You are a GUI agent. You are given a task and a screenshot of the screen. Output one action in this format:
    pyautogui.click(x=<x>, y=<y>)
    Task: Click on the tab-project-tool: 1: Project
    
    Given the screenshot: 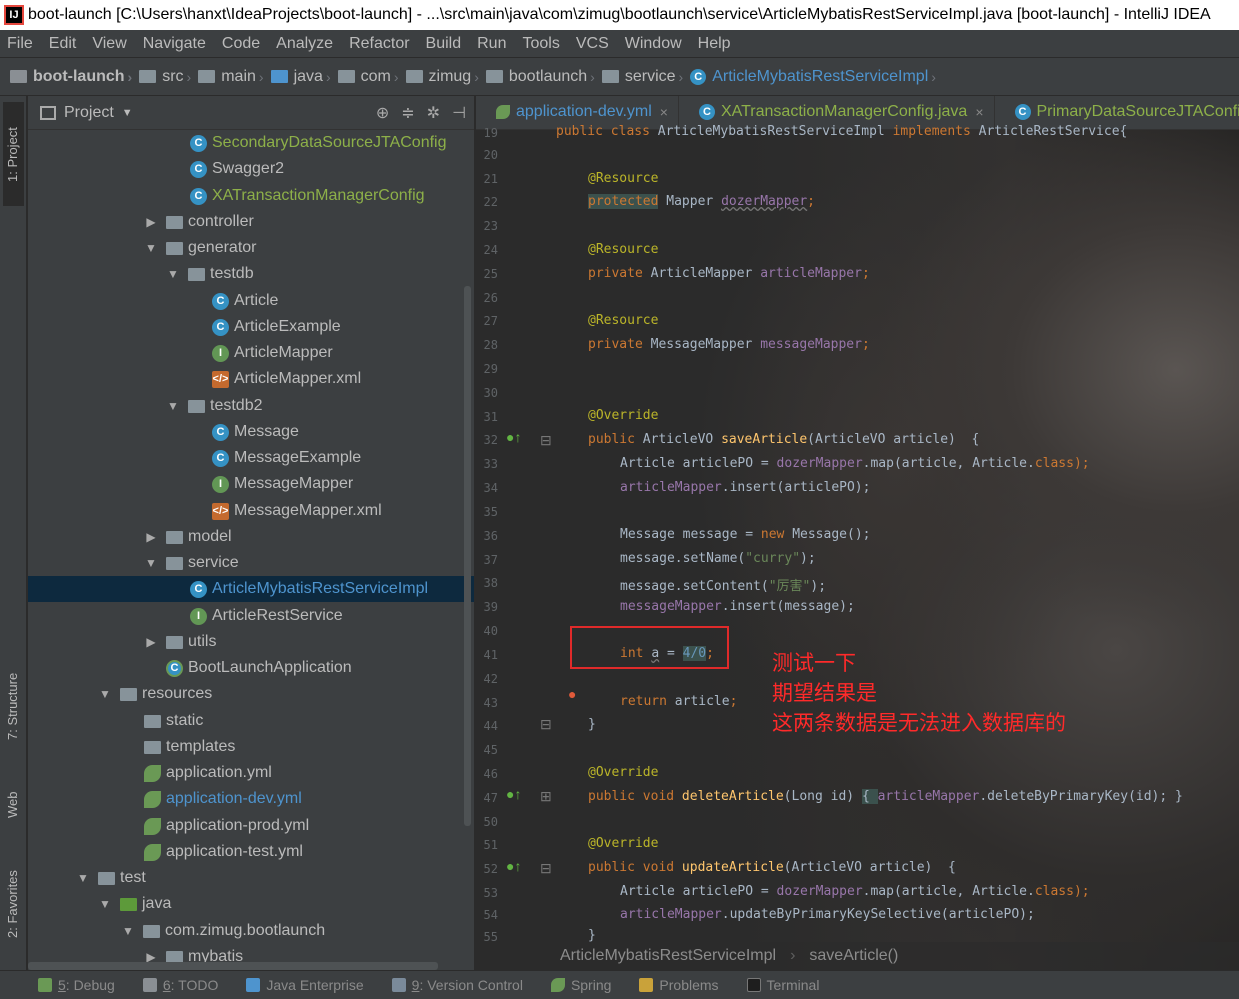 What is the action you would take?
    pyautogui.click(x=13, y=154)
    